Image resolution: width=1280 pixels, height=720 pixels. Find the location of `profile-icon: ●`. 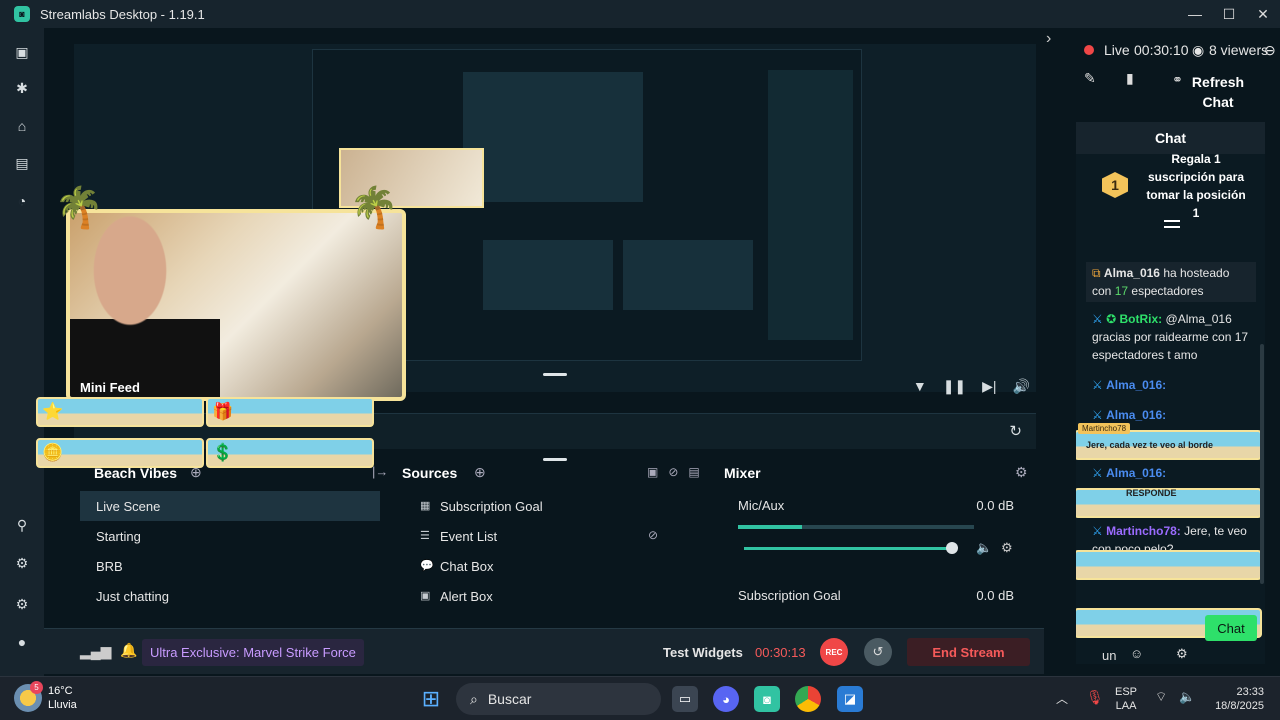

profile-icon: ● is located at coordinates (22, 642).